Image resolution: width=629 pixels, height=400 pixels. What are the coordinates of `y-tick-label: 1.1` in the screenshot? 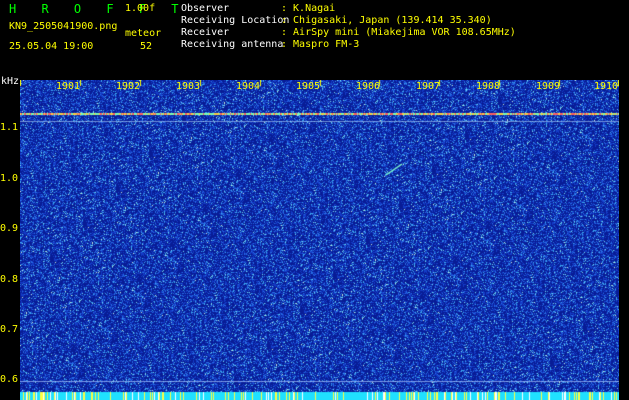 It's located at (9, 127).